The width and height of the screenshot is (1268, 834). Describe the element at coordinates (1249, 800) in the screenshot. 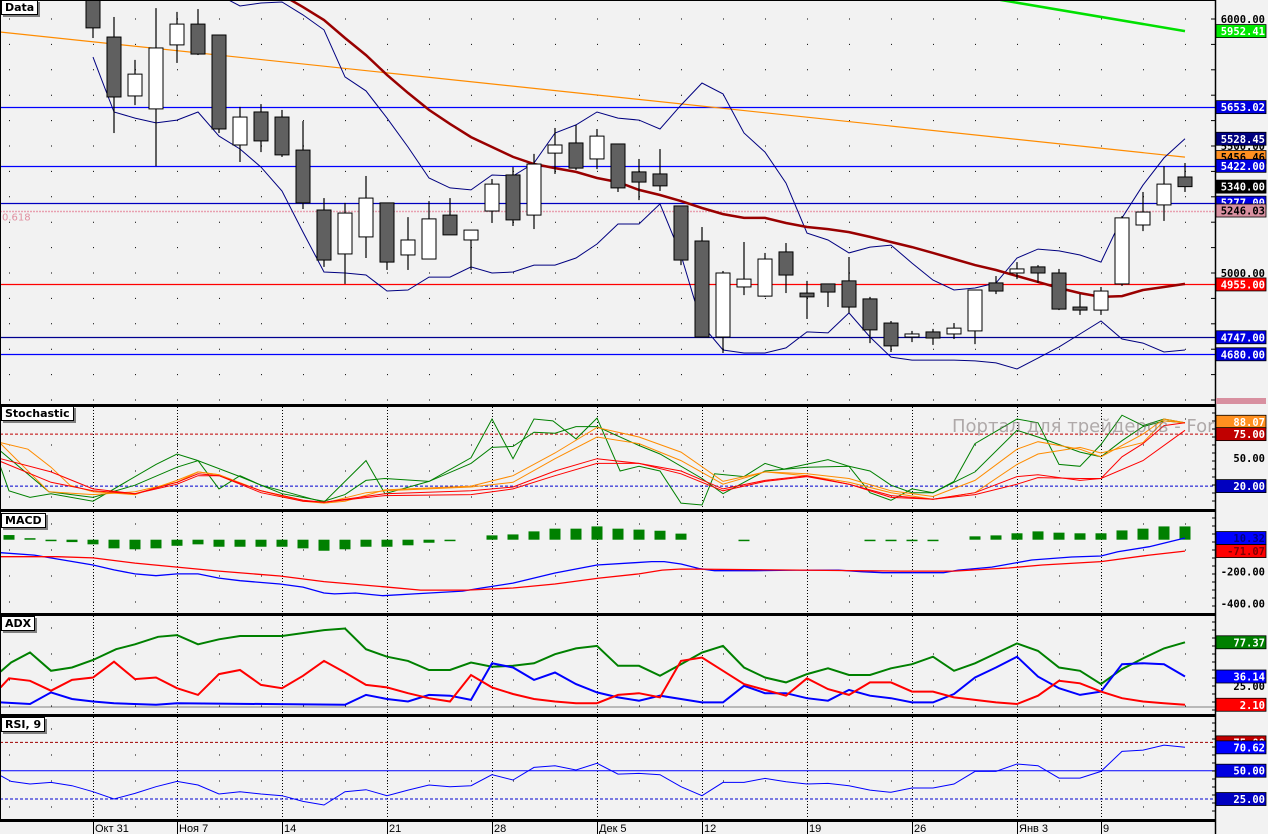

I see `marker-text: 25.00` at that location.